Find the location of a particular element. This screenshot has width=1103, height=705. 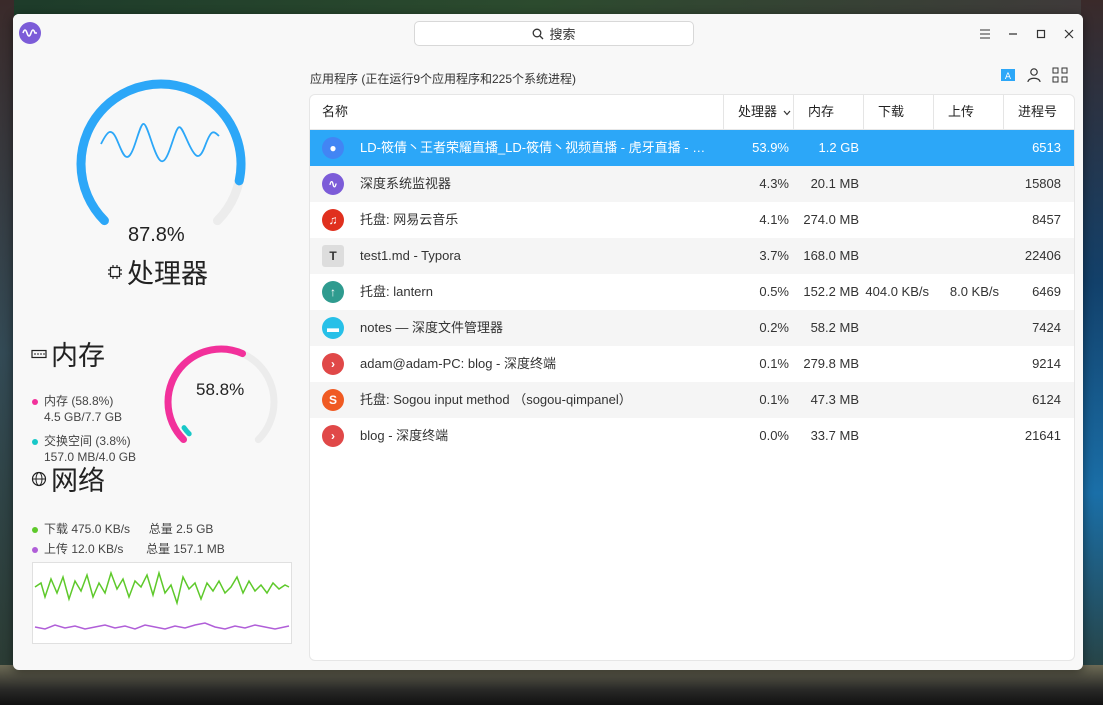

process-pid: 7424 is located at coordinates (1046, 327).